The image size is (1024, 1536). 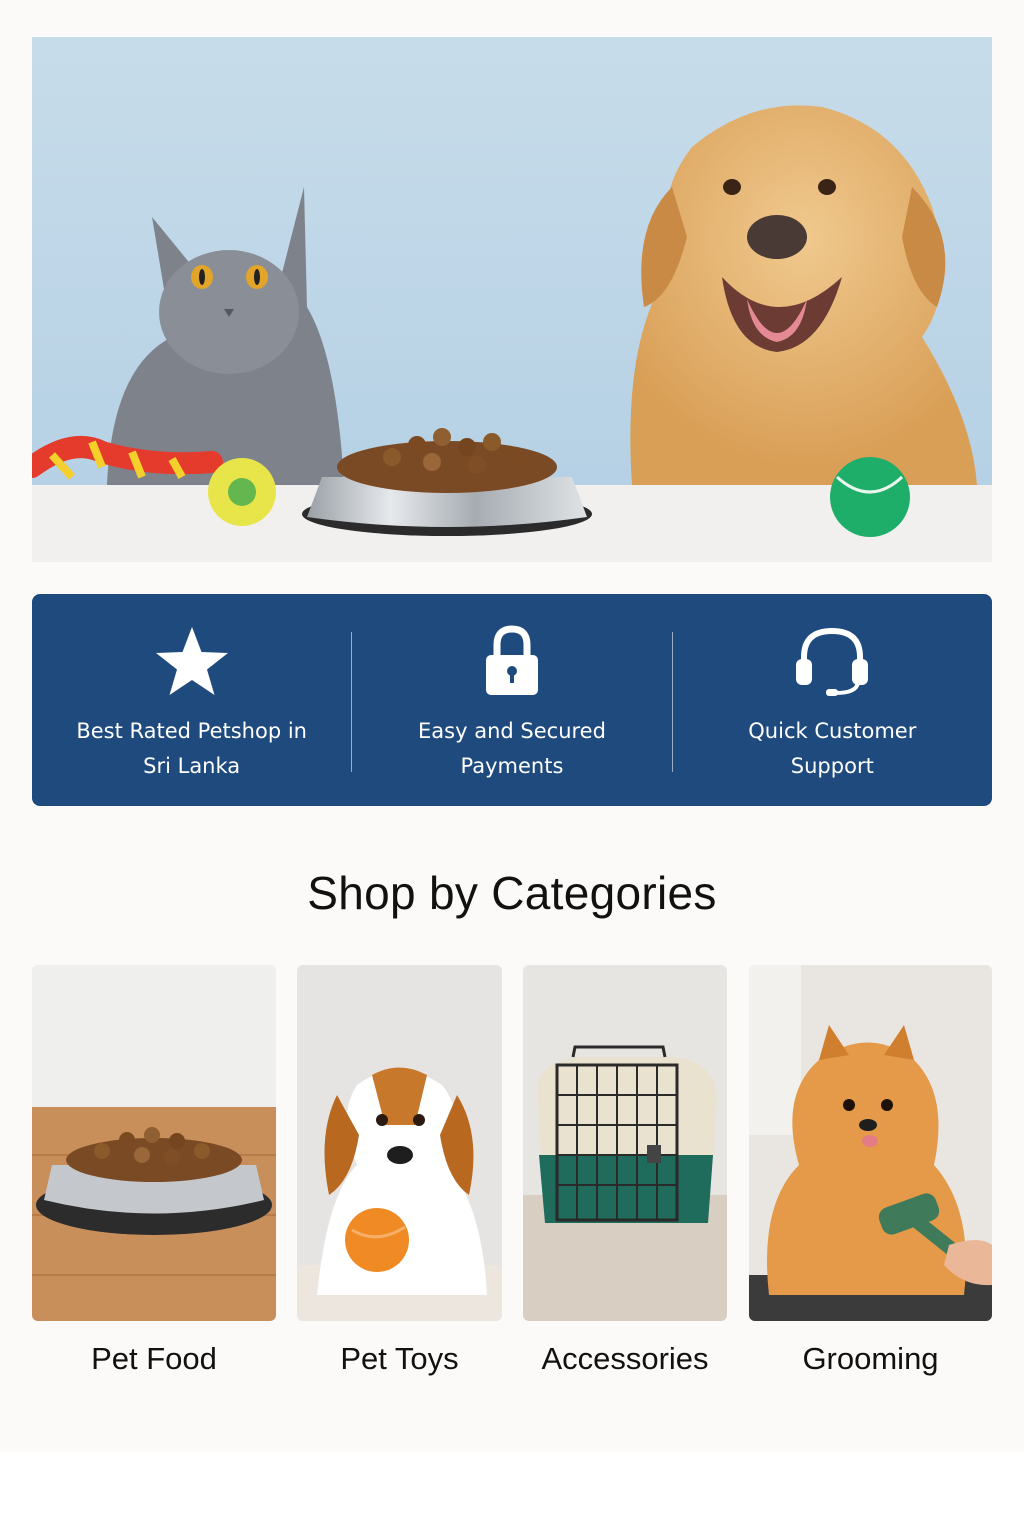 I want to click on category-card-accessories: Accessories, so click(x=625, y=1171).